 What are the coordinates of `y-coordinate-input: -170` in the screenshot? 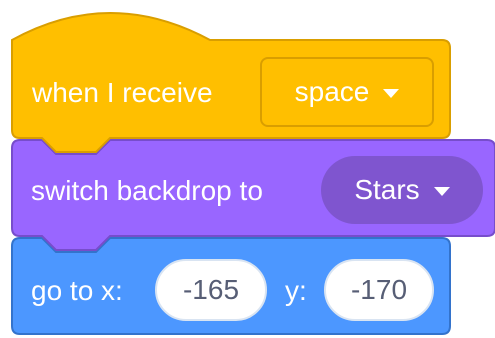 It's located at (379, 290).